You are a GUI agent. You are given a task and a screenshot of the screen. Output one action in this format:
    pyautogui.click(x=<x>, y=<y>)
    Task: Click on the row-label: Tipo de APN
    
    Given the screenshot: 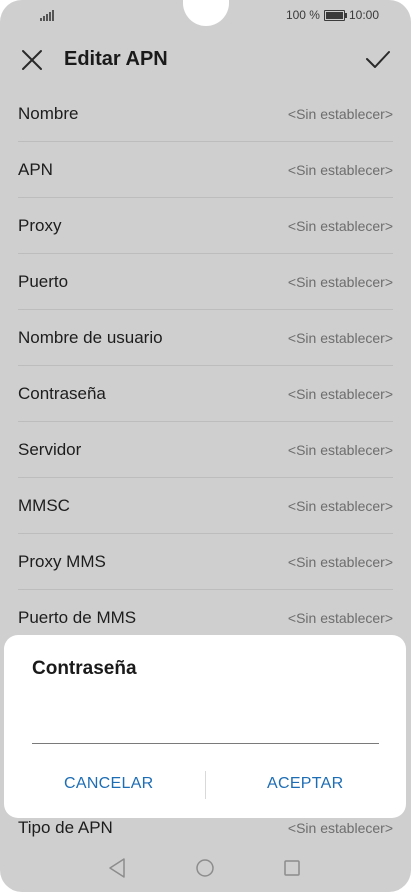 What is the action you would take?
    pyautogui.click(x=65, y=827)
    